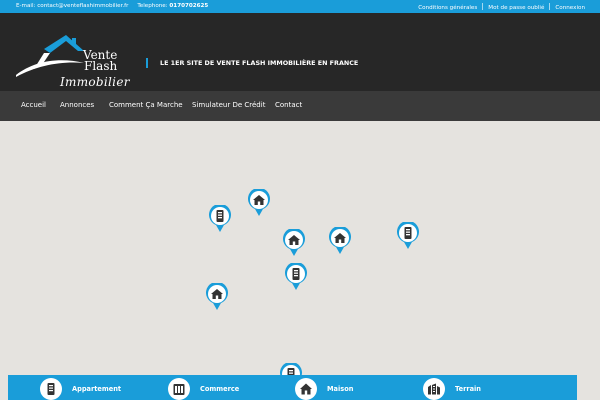  Describe the element at coordinates (72, 6) in the screenshot. I see `email-text: E-mail: contact@venteflashimmobilier.fr` at that location.